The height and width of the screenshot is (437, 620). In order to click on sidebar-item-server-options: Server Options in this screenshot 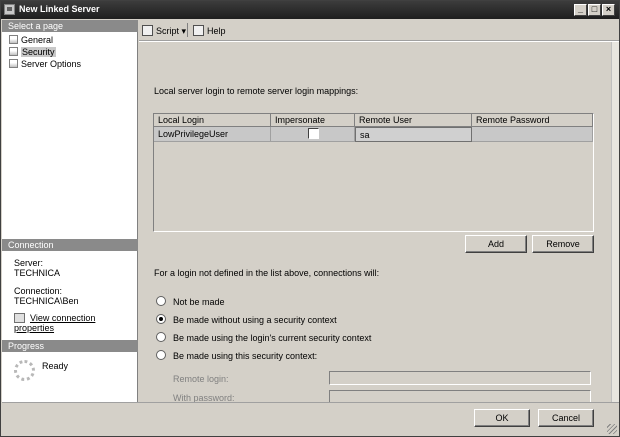, I will do `click(45, 64)`.